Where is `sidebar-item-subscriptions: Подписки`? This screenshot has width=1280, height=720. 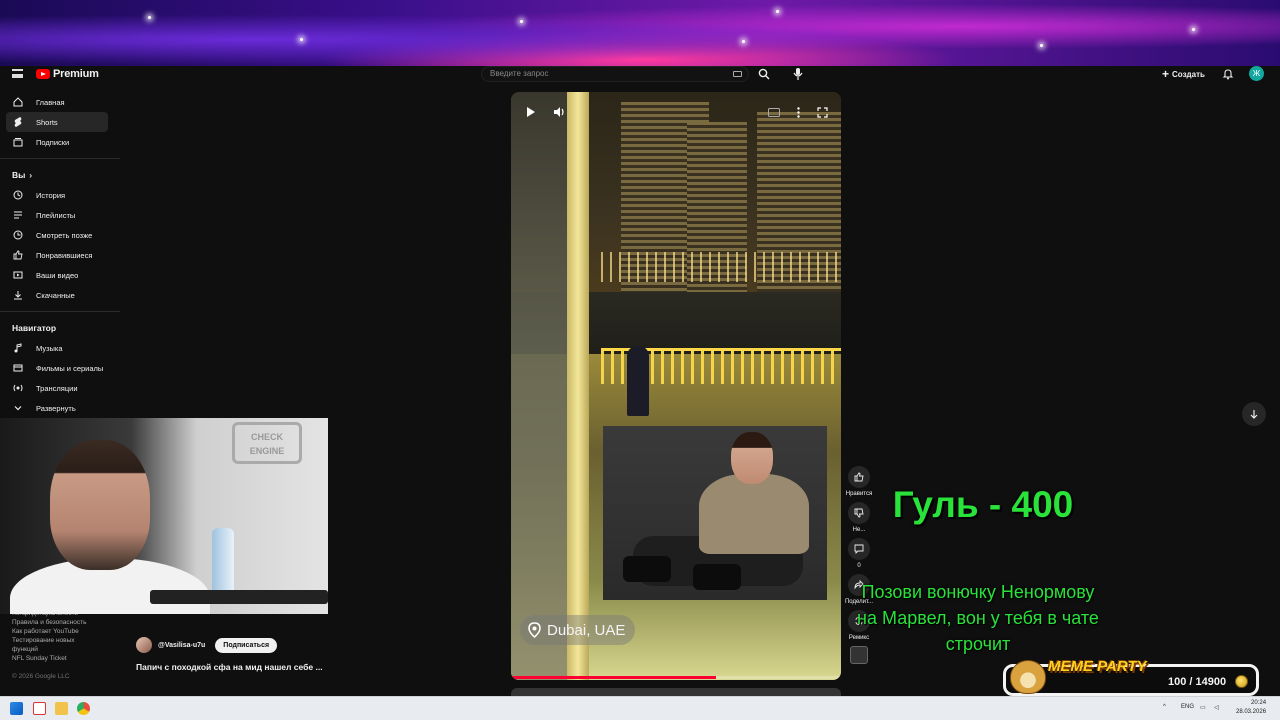
sidebar-item-subscriptions: Подписки is located at coordinates (60, 142).